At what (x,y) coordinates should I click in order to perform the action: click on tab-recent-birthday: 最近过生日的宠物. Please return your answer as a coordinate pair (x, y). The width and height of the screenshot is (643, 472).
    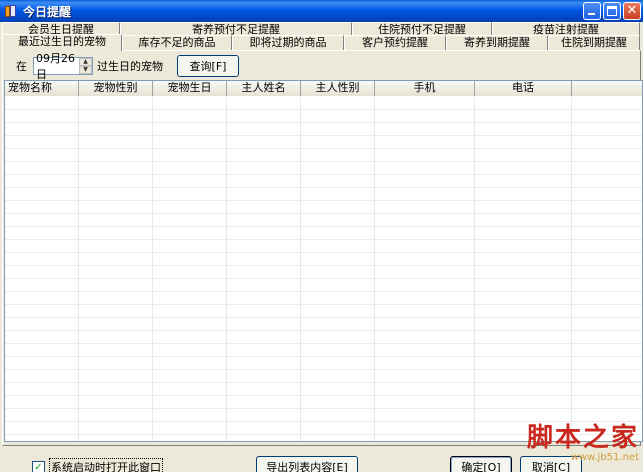
    Looking at the image, I should click on (62, 42).